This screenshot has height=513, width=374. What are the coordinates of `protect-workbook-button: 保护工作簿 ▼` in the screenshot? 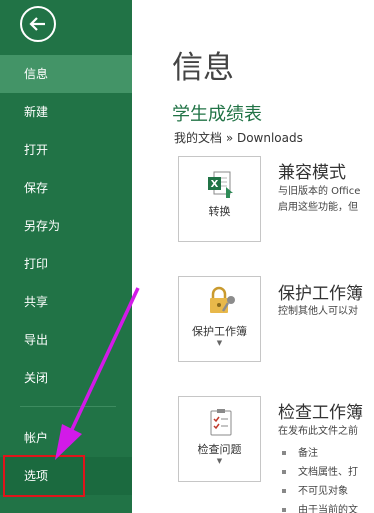 It's located at (219, 319).